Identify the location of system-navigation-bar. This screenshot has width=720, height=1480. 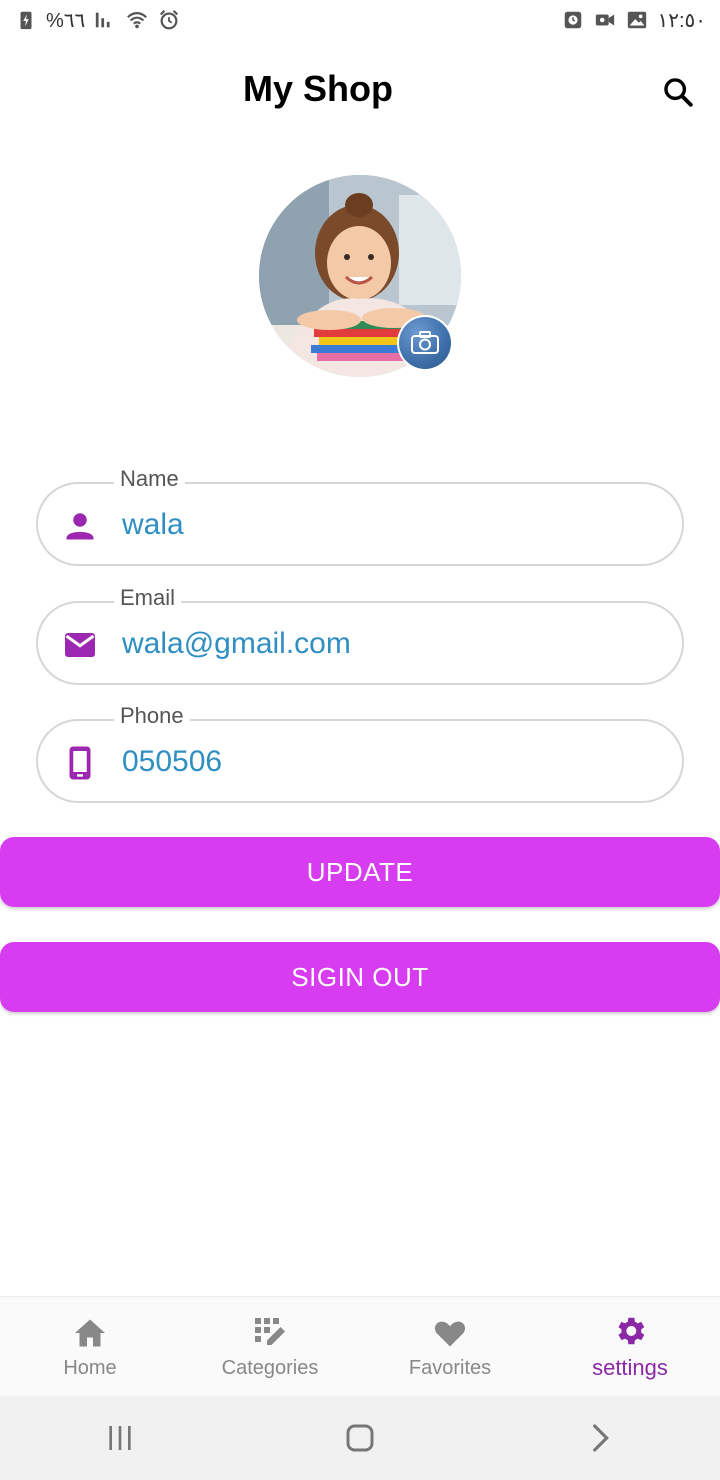
(360, 1438).